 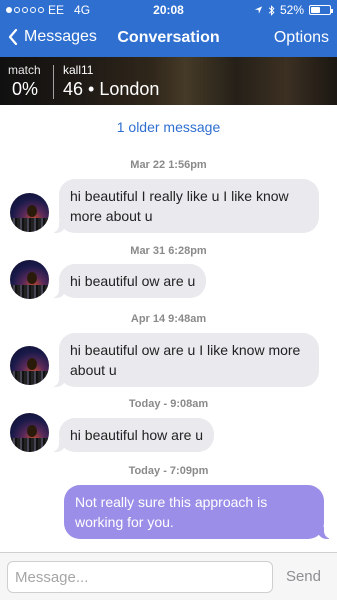 I want to click on chevron-left-icon, so click(x=13, y=37).